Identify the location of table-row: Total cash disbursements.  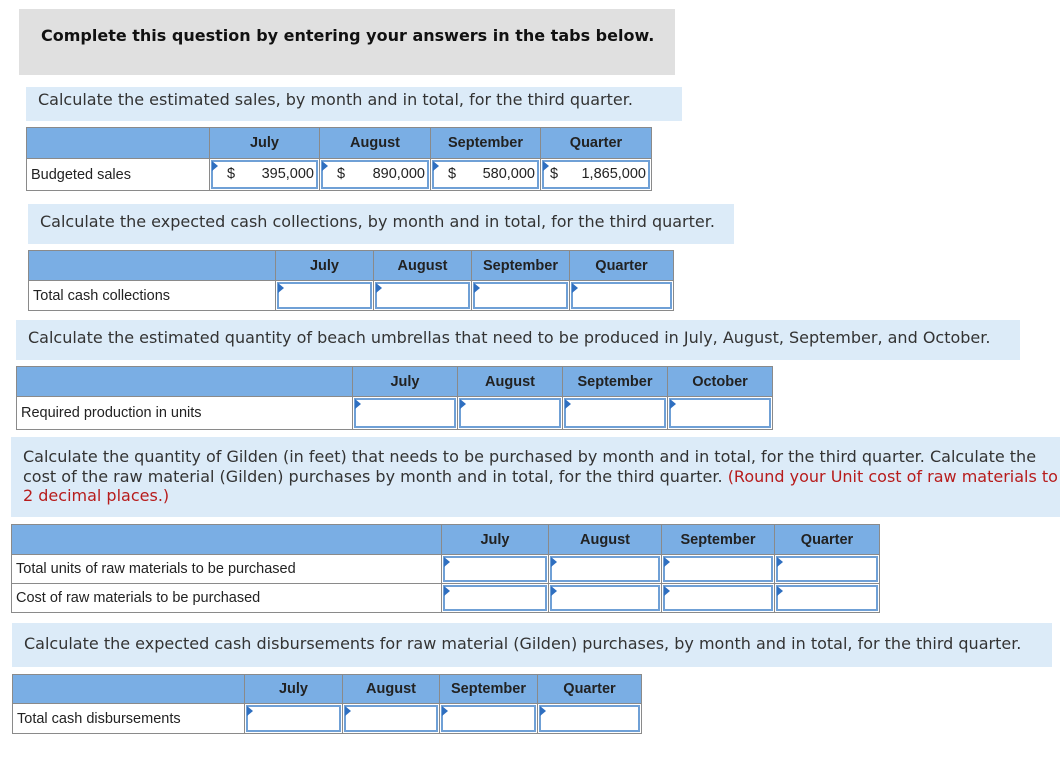
(327, 718).